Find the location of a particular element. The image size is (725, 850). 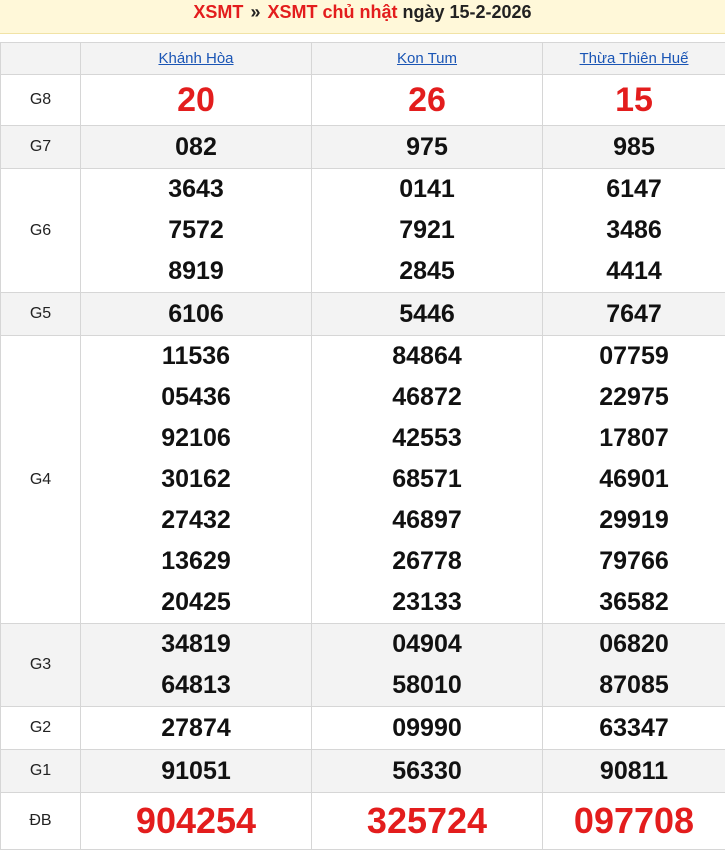

prize-number: 20 is located at coordinates (196, 99).